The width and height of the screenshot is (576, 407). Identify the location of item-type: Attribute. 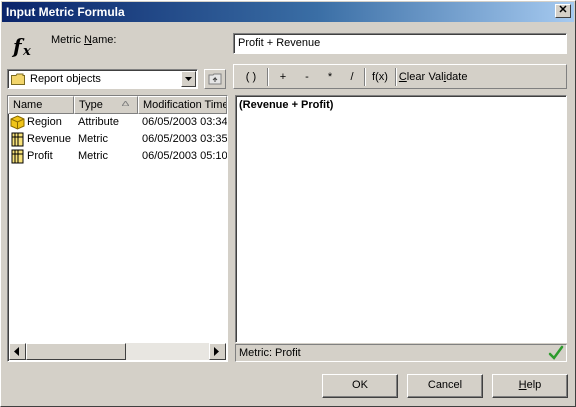
(98, 122).